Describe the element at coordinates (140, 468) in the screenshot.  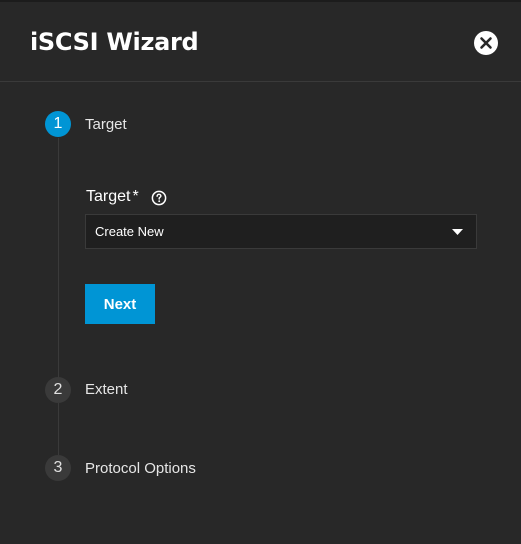
I see `step-3-label: Protocol Options` at that location.